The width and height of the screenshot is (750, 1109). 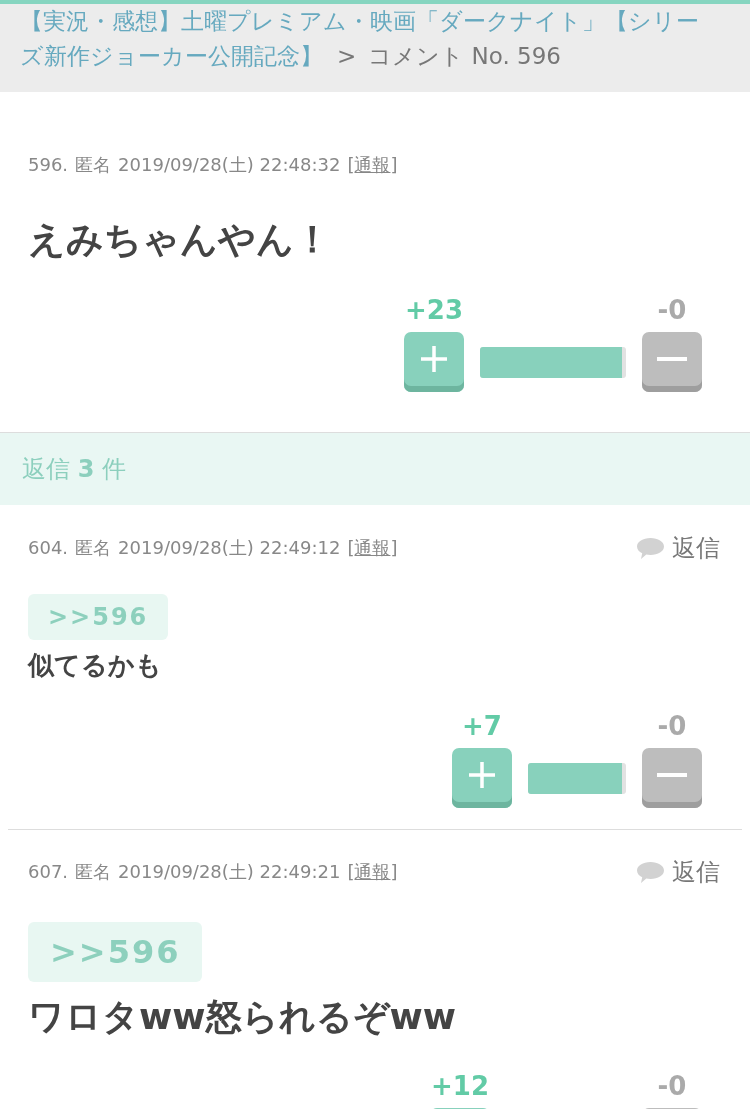 What do you see at coordinates (482, 726) in the screenshot?
I see `upvote-count: +7` at bounding box center [482, 726].